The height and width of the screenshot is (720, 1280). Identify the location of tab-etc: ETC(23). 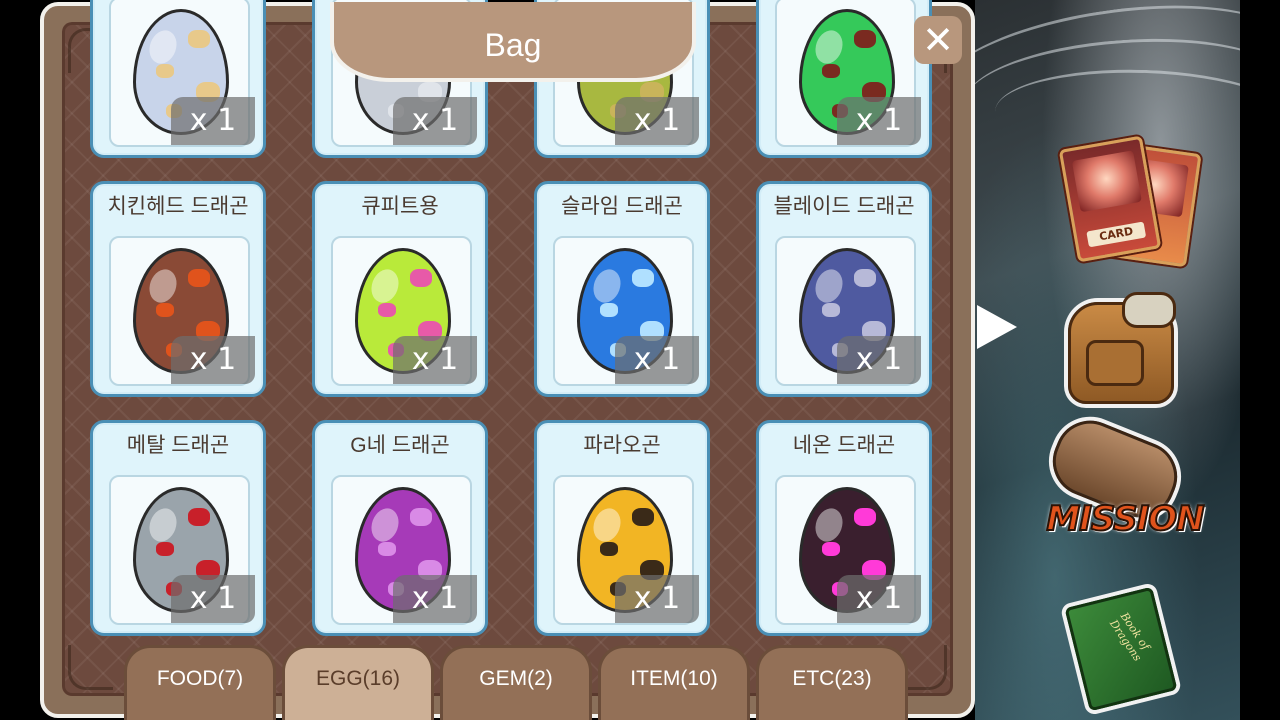
(832, 682).